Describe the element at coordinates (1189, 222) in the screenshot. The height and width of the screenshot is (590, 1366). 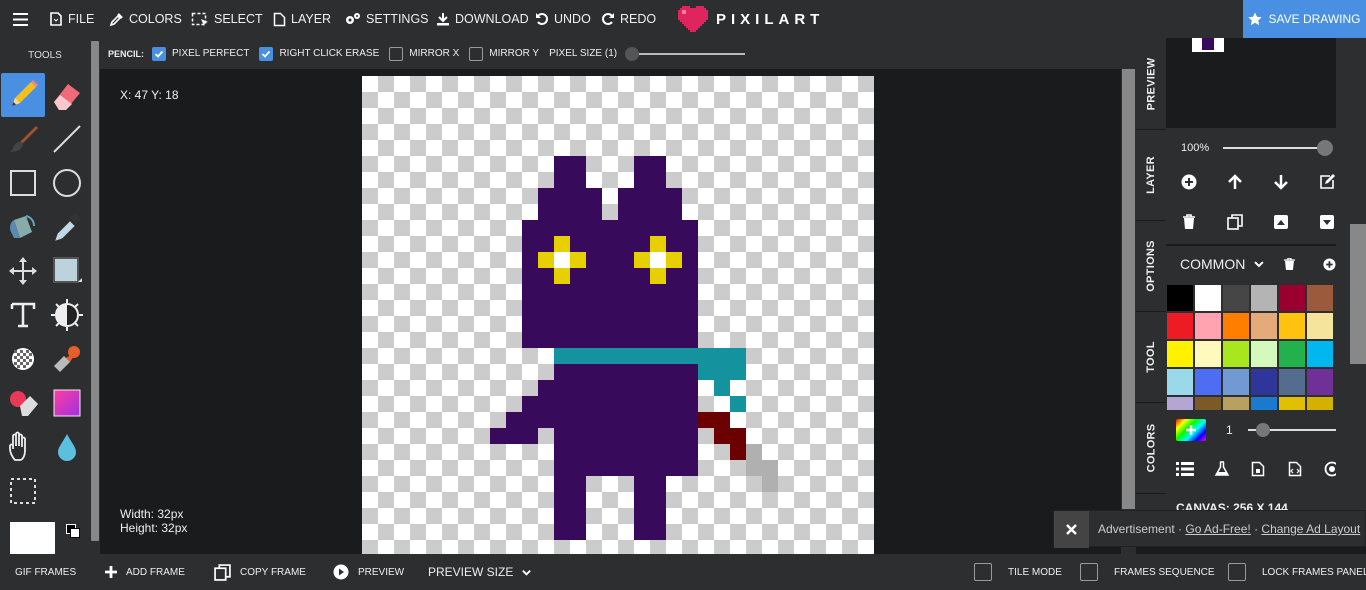
I see `delete-layer-button` at that location.